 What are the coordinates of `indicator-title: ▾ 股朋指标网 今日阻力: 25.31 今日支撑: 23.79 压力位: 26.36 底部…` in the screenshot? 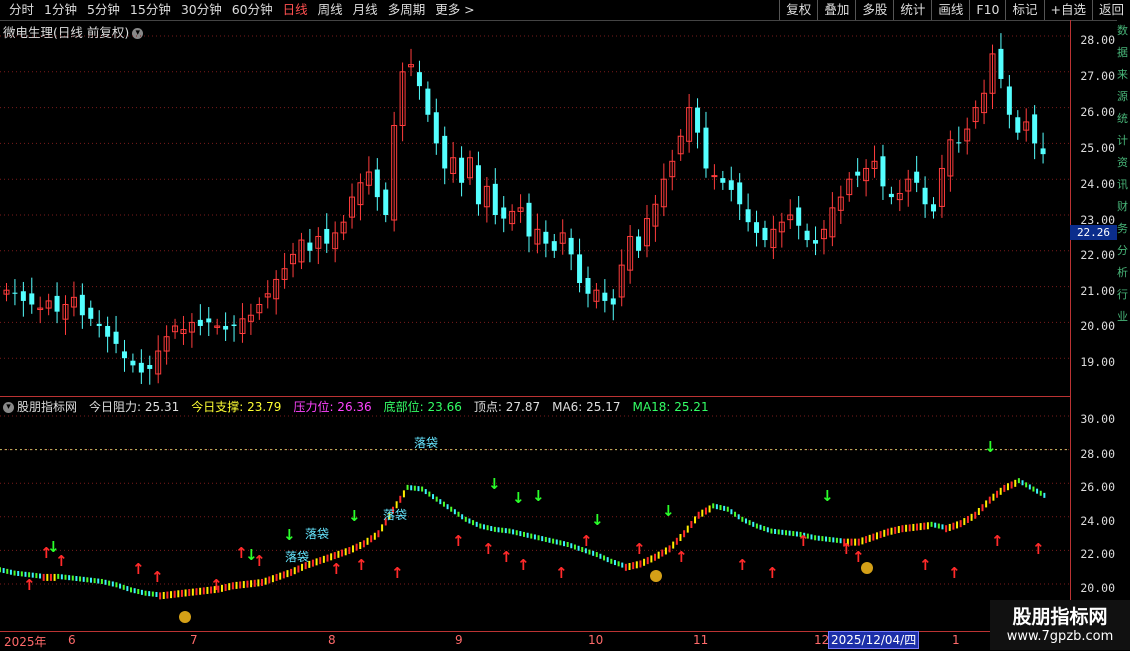 It's located at (362, 406).